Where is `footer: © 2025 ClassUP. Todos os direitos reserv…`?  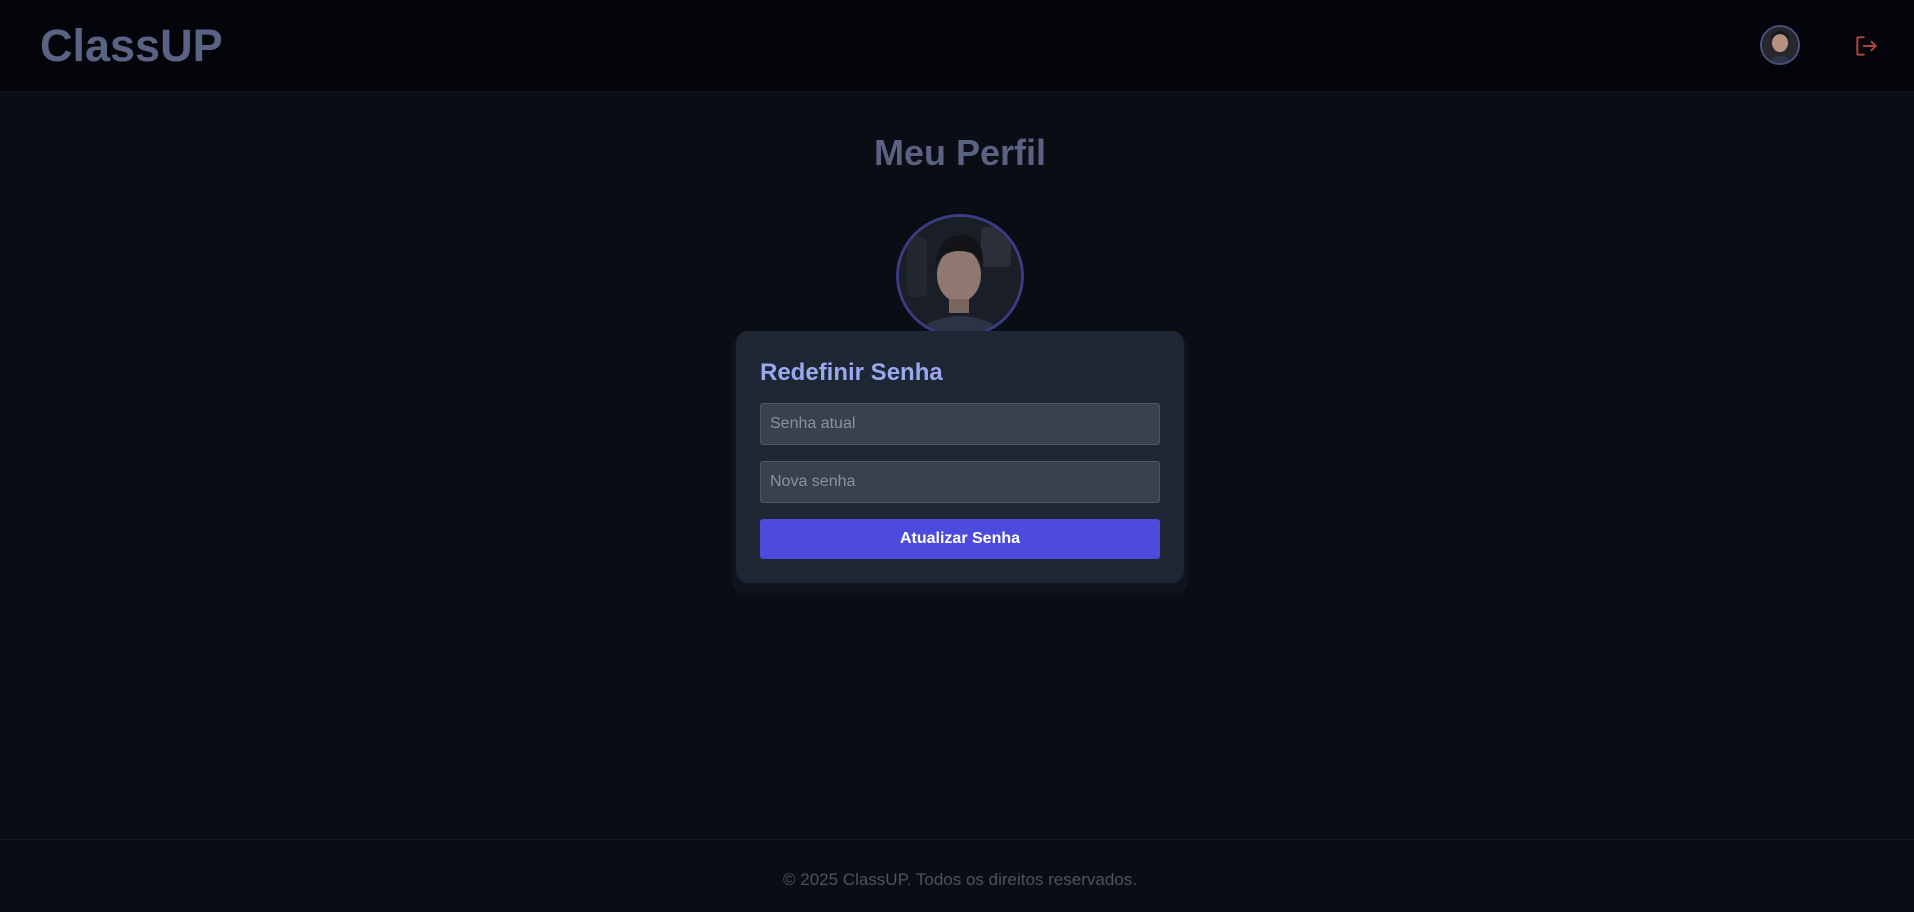
footer: © 2025 ClassUP. Todos os direitos reserv… is located at coordinates (957, 875).